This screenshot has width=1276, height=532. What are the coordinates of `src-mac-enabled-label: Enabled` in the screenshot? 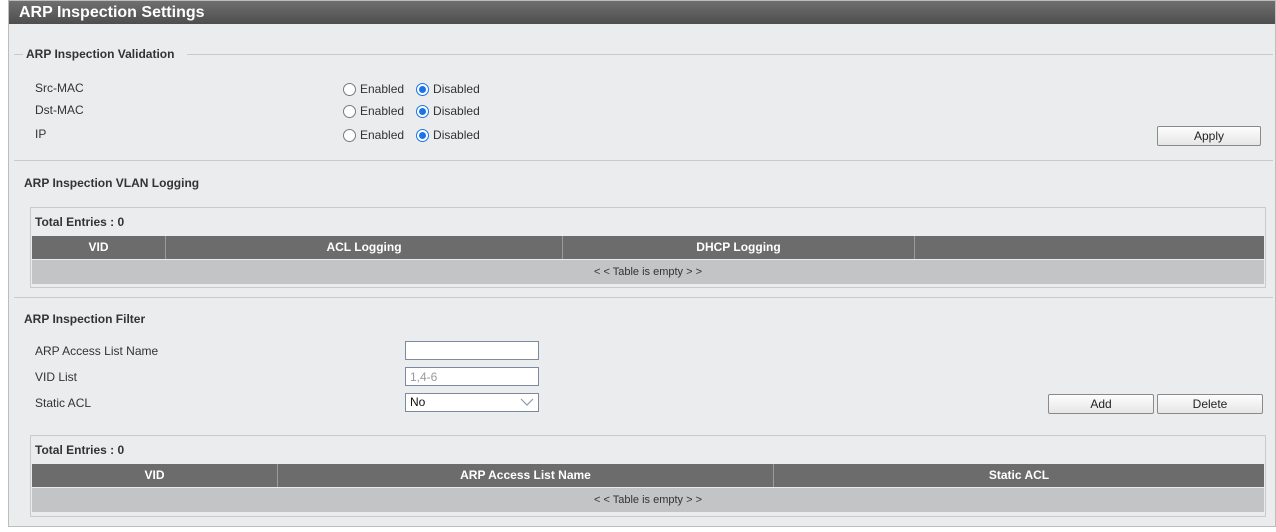 It's located at (382, 89).